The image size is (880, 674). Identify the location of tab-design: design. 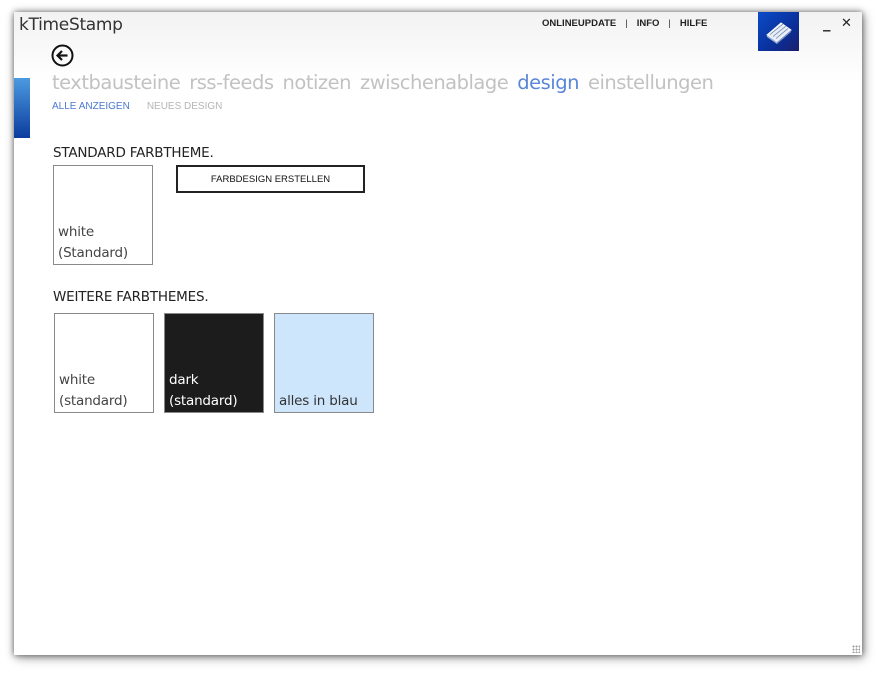
(548, 82).